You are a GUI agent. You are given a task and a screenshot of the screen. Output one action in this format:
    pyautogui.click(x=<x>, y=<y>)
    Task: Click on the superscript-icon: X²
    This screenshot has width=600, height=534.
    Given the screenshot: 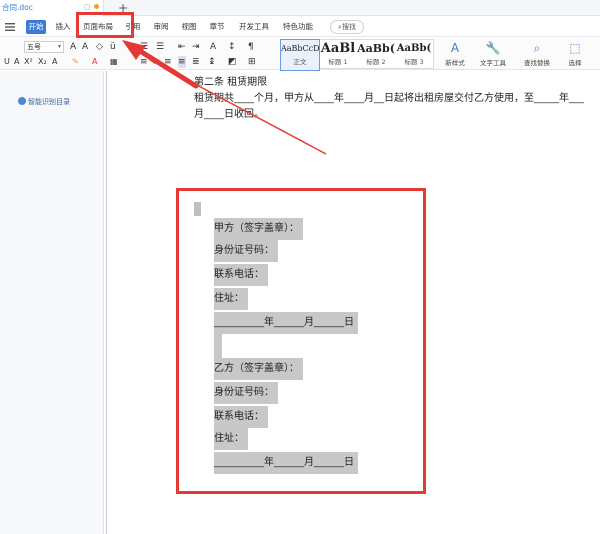 What is the action you would take?
    pyautogui.click(x=28, y=62)
    